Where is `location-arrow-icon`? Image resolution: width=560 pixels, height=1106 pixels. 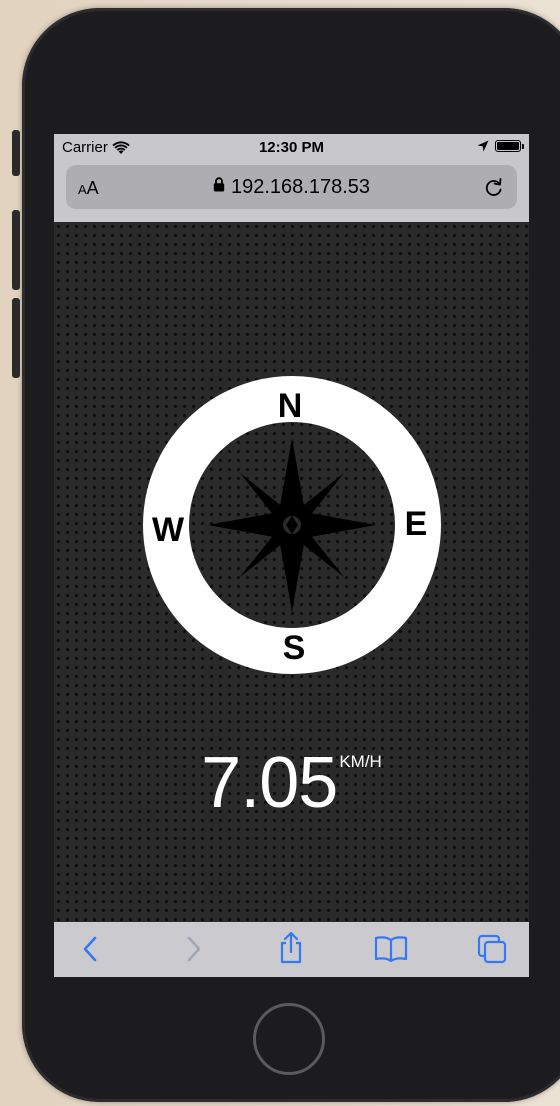
location-arrow-icon is located at coordinates (483, 146).